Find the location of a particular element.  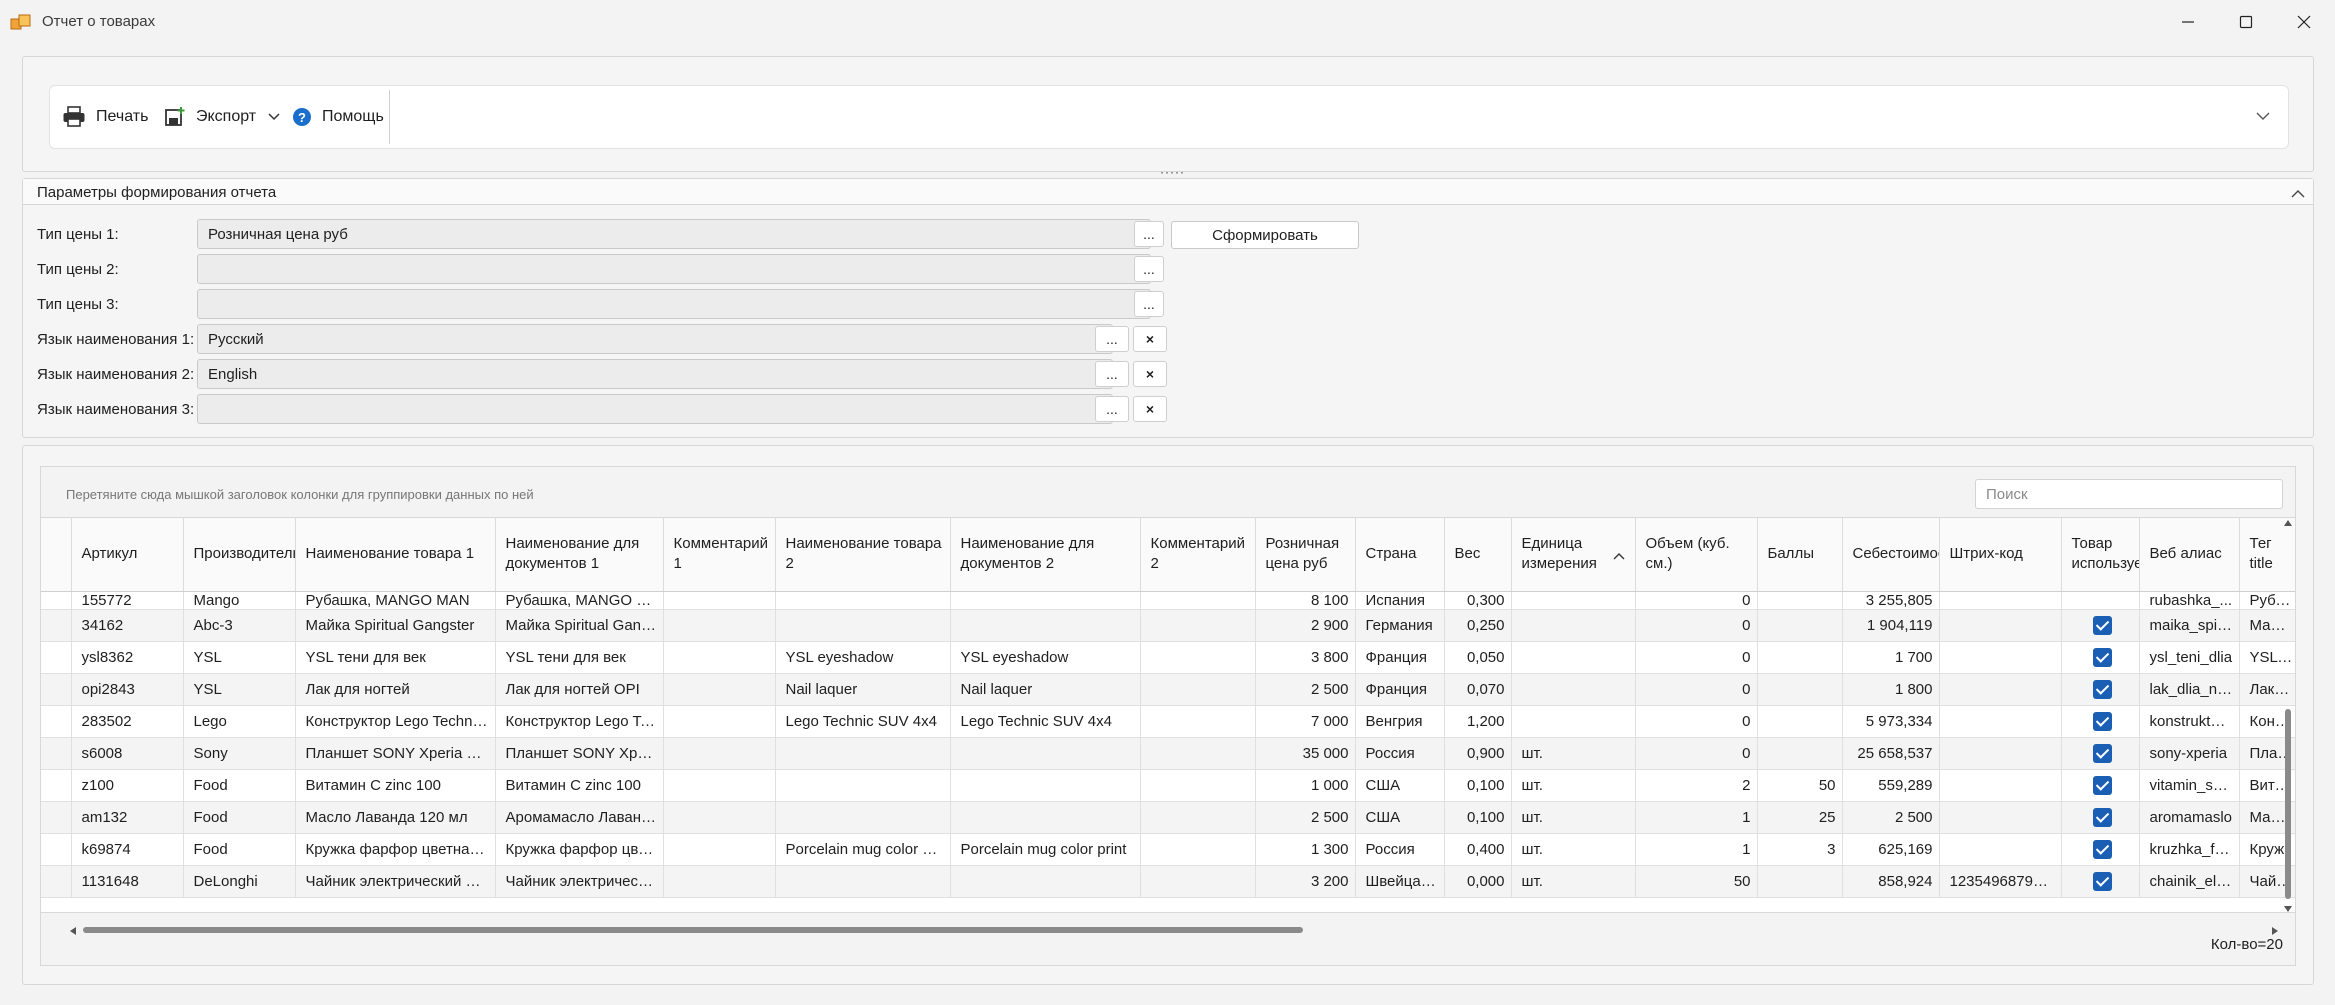

table-cell: Mango is located at coordinates (239, 600).